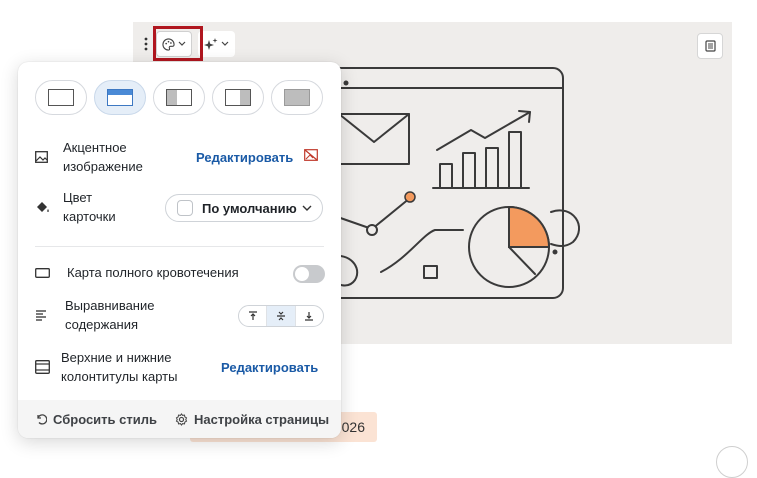 The height and width of the screenshot is (478, 757). What do you see at coordinates (179, 246) in the screenshot?
I see `section-divider` at bounding box center [179, 246].